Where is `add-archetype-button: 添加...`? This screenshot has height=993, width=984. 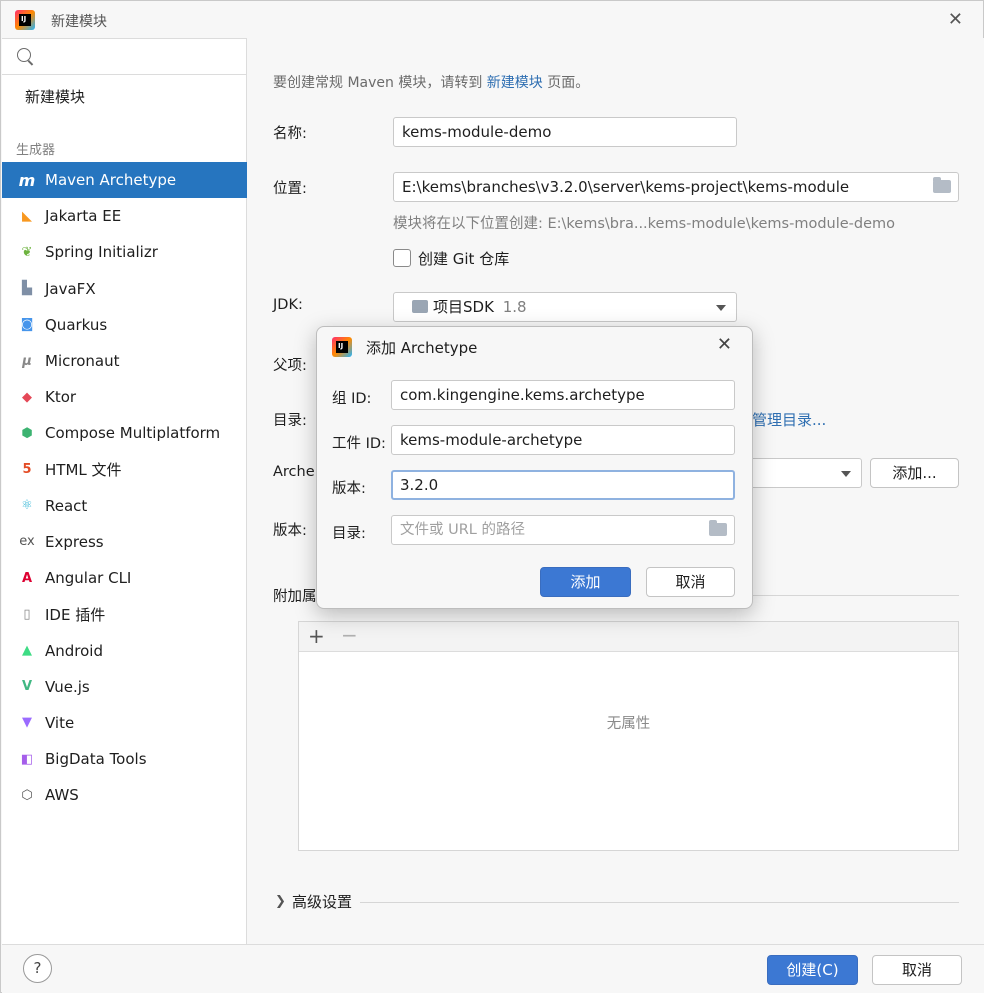
add-archetype-button: 添加... is located at coordinates (914, 473).